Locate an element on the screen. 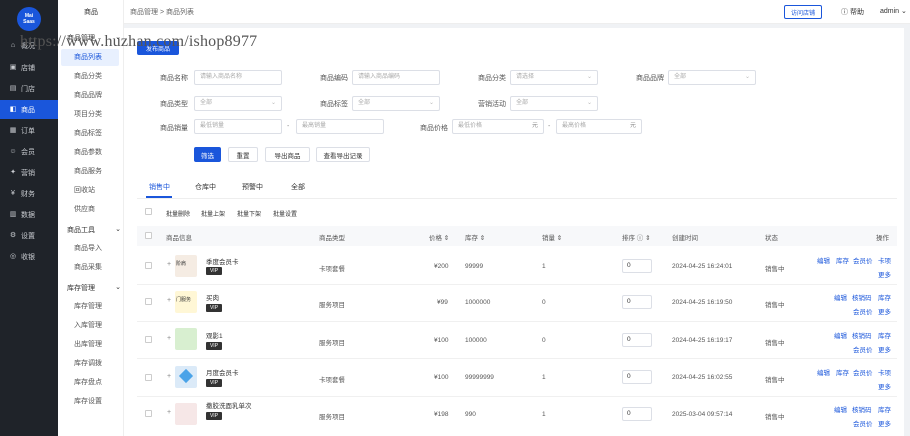  col-sort: 排序 ⓘ ⇕ is located at coordinates (636, 237).